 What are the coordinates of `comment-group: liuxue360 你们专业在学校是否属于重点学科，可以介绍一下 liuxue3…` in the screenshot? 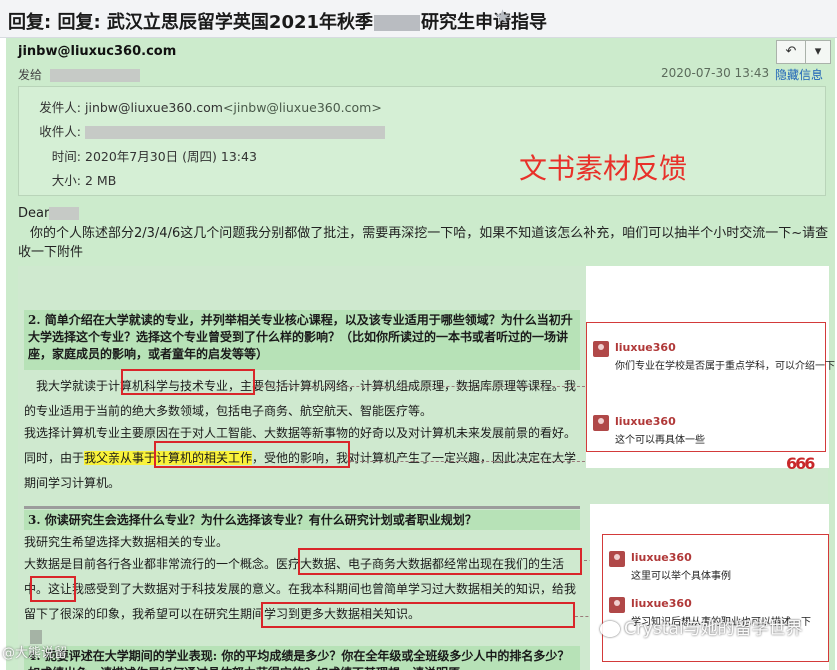 It's located at (710, 387).